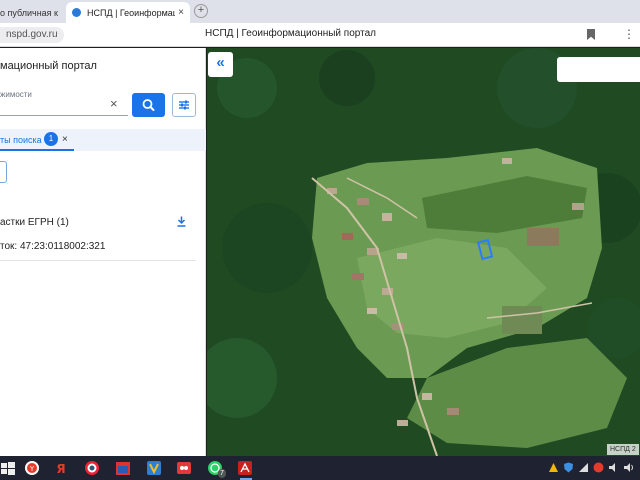 The width and height of the screenshot is (640, 480). Describe the element at coordinates (222, 473) in the screenshot. I see `whatsapp-notification-badge: 7` at that location.